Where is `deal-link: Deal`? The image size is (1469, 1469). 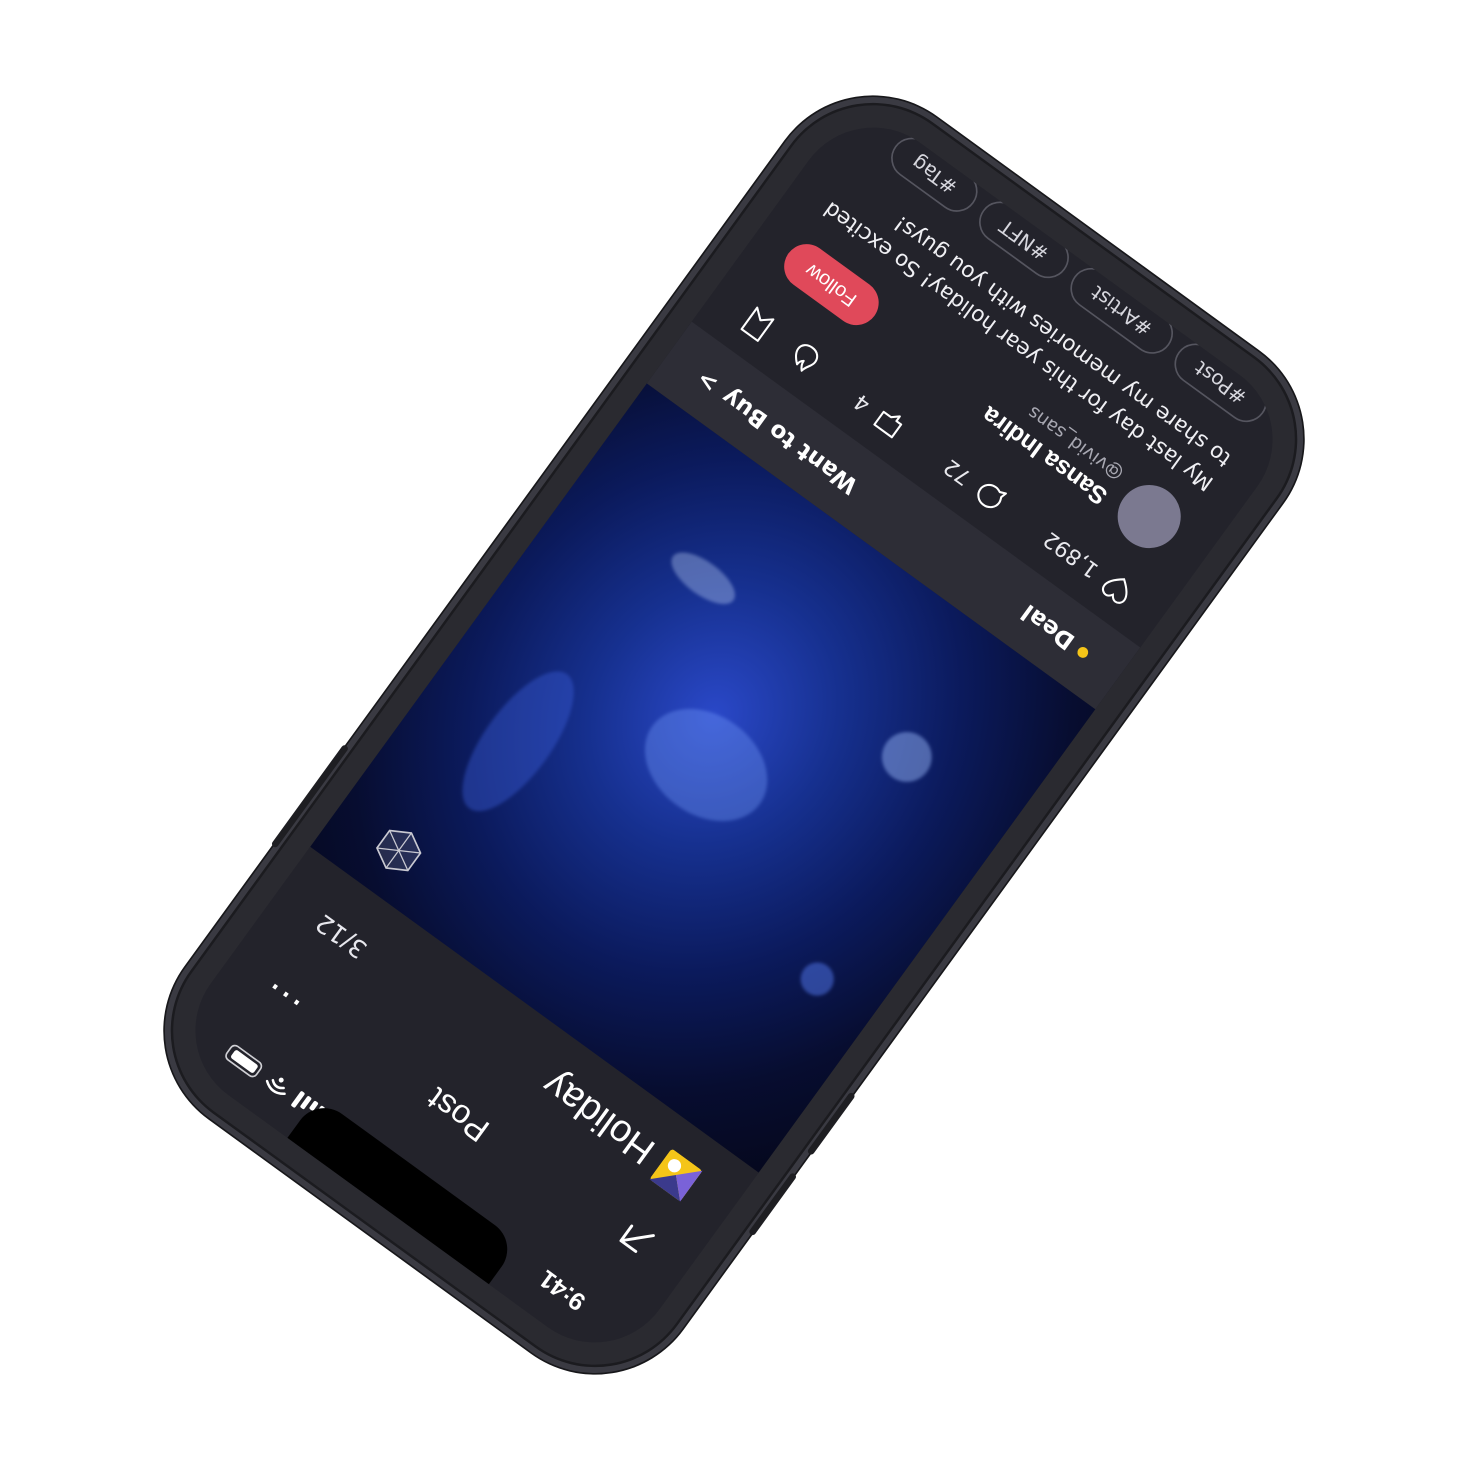 deal-link: Deal is located at coordinates (1055, 633).